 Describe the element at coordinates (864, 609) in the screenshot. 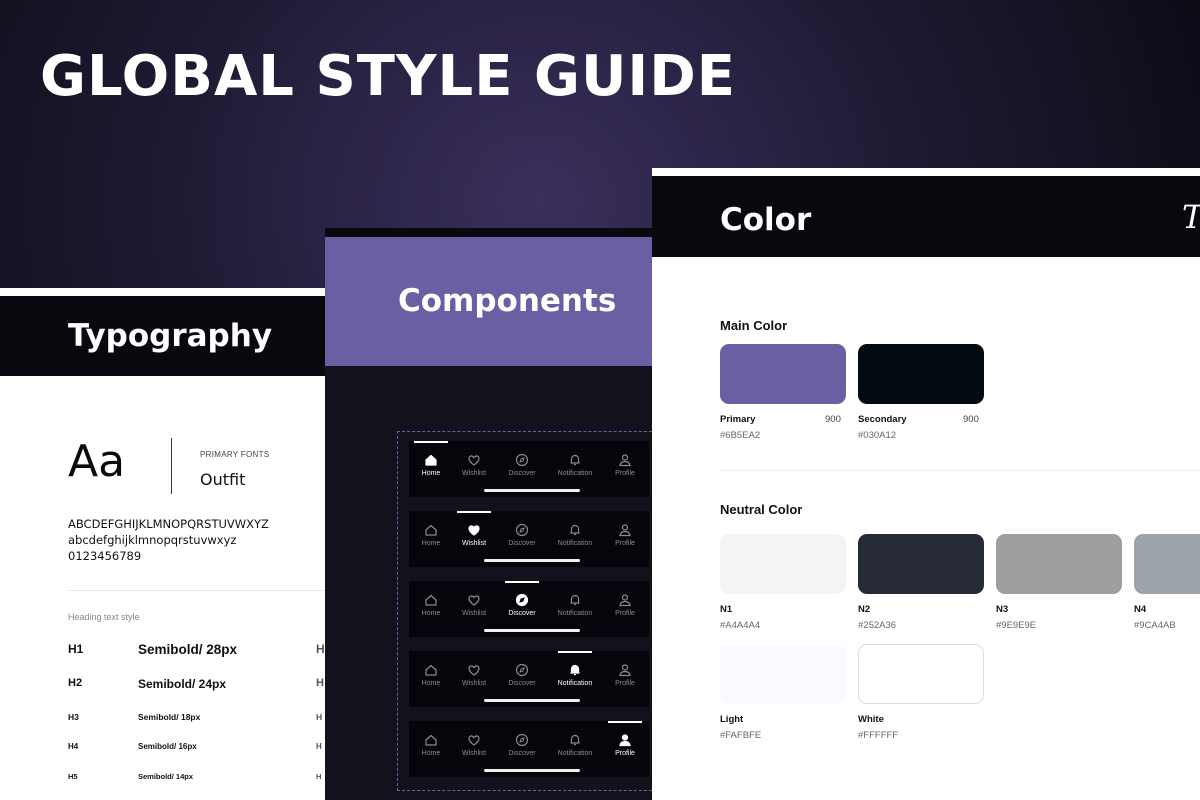

I see `swatch-name: N2` at that location.